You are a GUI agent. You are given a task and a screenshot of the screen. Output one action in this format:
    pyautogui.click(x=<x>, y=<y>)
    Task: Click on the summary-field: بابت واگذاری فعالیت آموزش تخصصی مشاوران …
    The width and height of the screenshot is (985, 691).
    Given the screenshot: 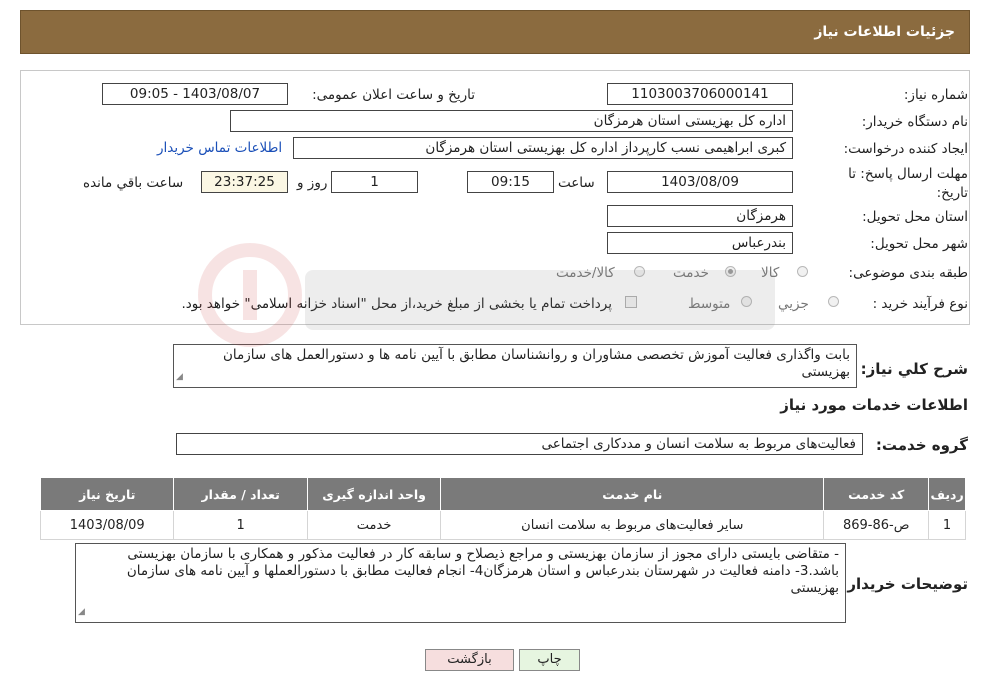 What is the action you would take?
    pyautogui.click(x=515, y=366)
    